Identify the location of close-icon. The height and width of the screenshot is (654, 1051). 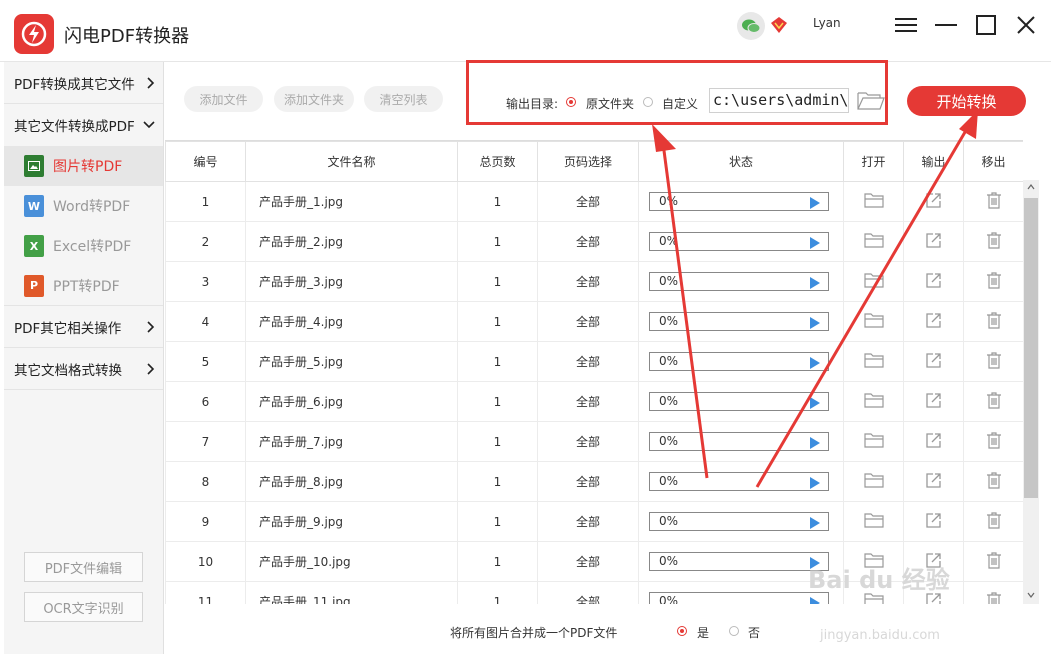
(1026, 25).